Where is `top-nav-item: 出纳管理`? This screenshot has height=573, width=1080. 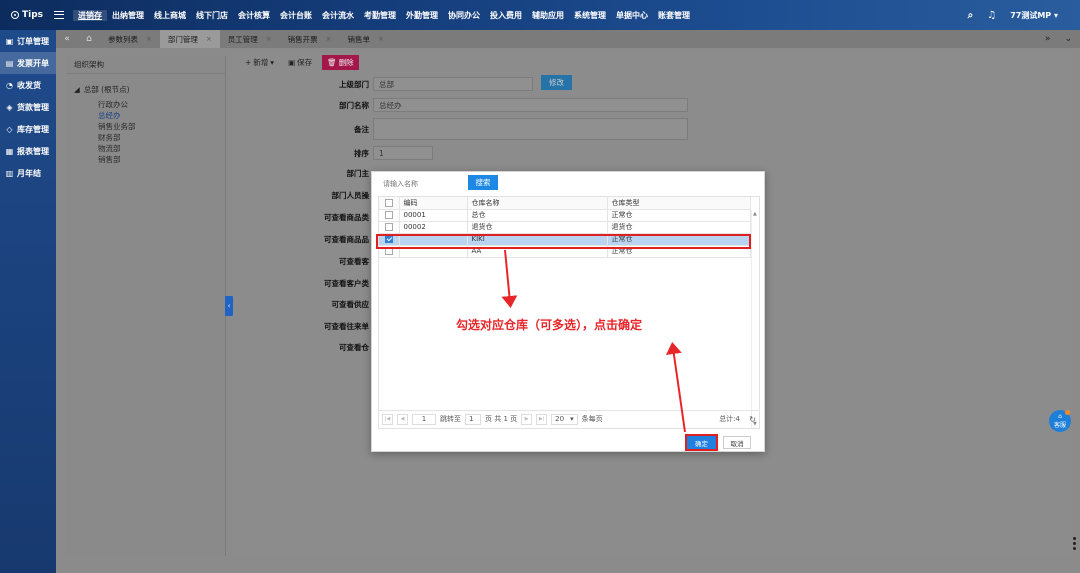
top-nav-item: 出纳管理 is located at coordinates (128, 15).